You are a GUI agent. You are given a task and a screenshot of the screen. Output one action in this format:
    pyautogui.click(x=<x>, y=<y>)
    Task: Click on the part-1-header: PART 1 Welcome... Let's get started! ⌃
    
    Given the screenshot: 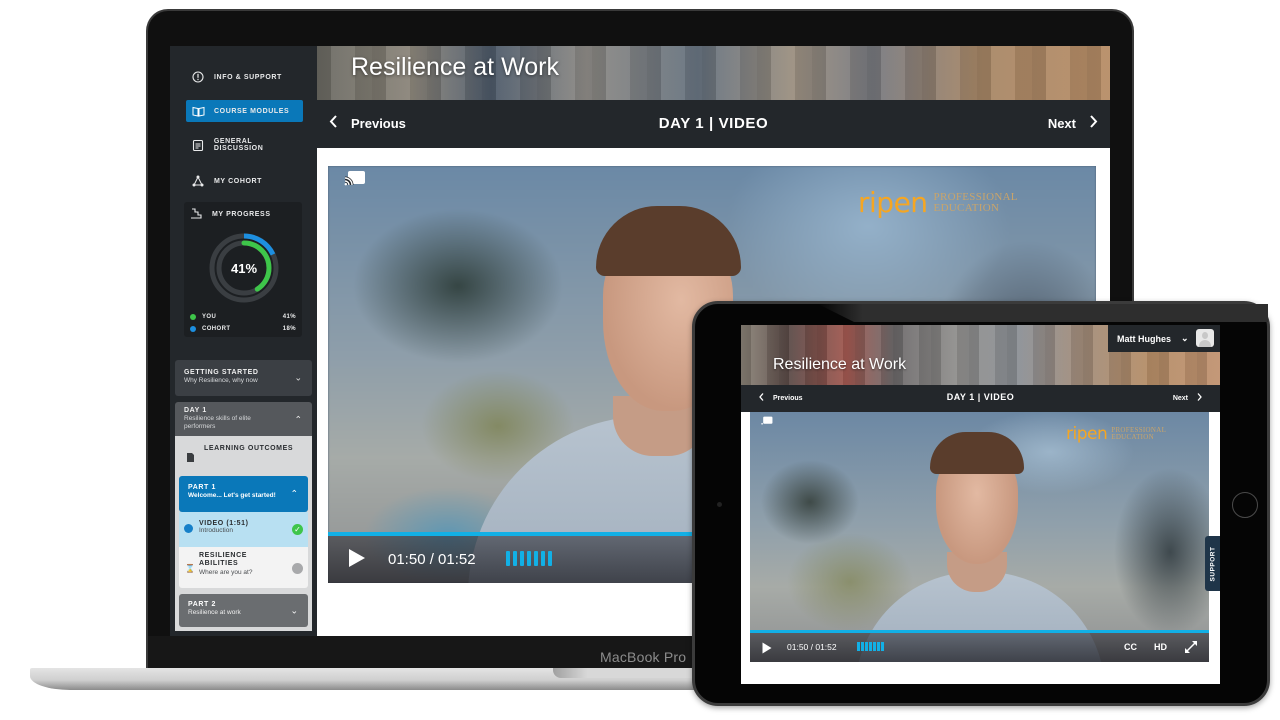 What is the action you would take?
    pyautogui.click(x=243, y=494)
    